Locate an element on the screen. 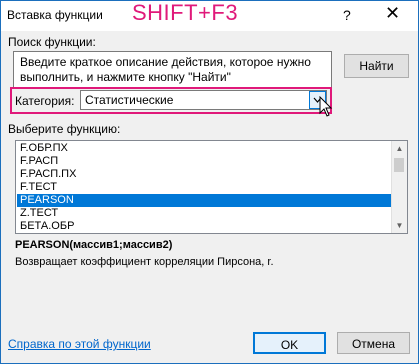 The width and height of the screenshot is (419, 364). list-scrollbar: ▲ ▼ is located at coordinates (399, 187).